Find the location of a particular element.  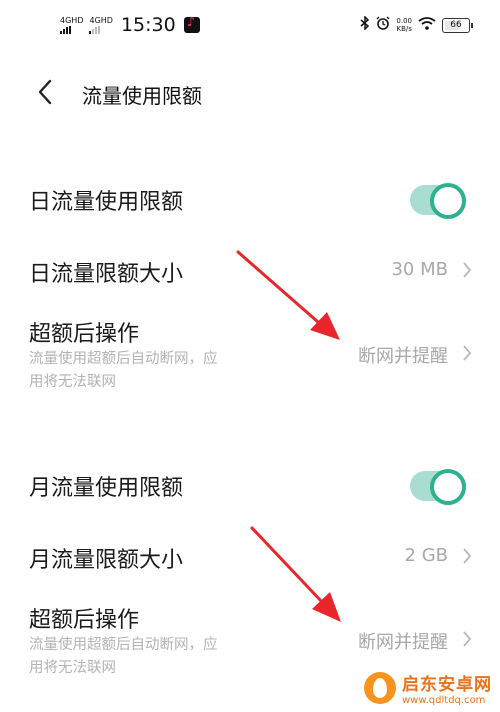

daily-over-limit-action-value: 断网并提醒 is located at coordinates (403, 356).